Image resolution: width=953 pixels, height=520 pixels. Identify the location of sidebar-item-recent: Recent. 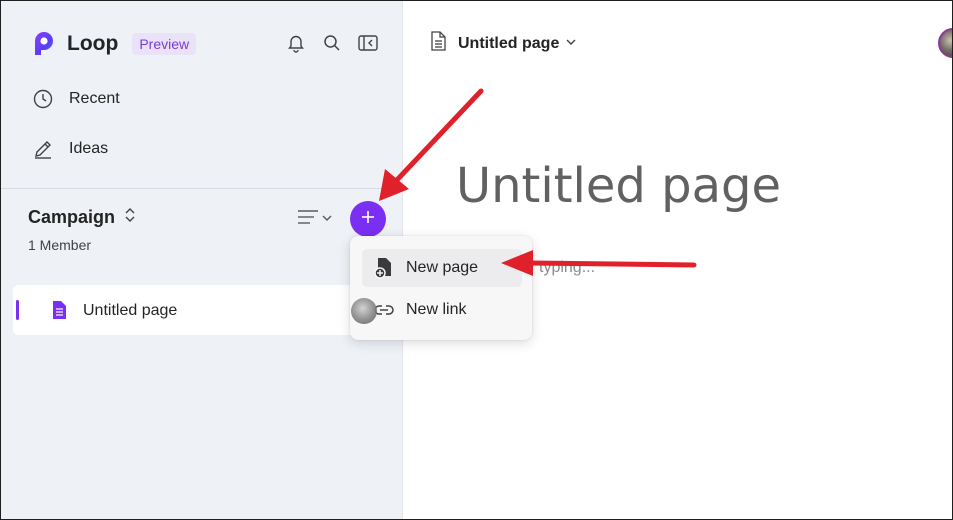
(75, 99).